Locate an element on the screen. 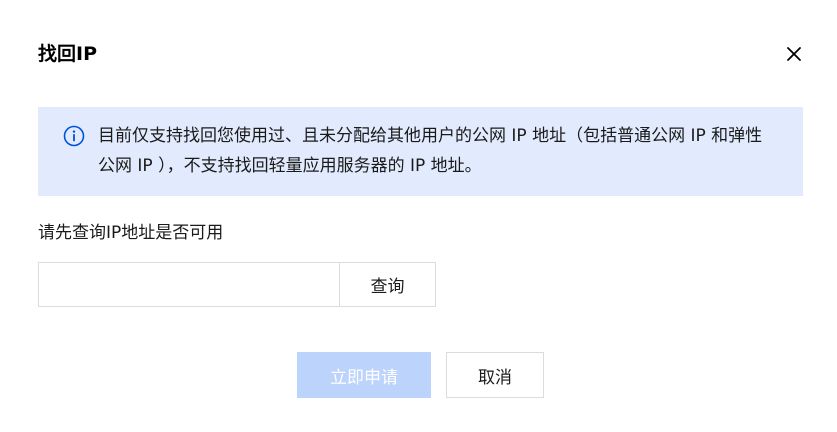  ip-query-input is located at coordinates (188, 284).